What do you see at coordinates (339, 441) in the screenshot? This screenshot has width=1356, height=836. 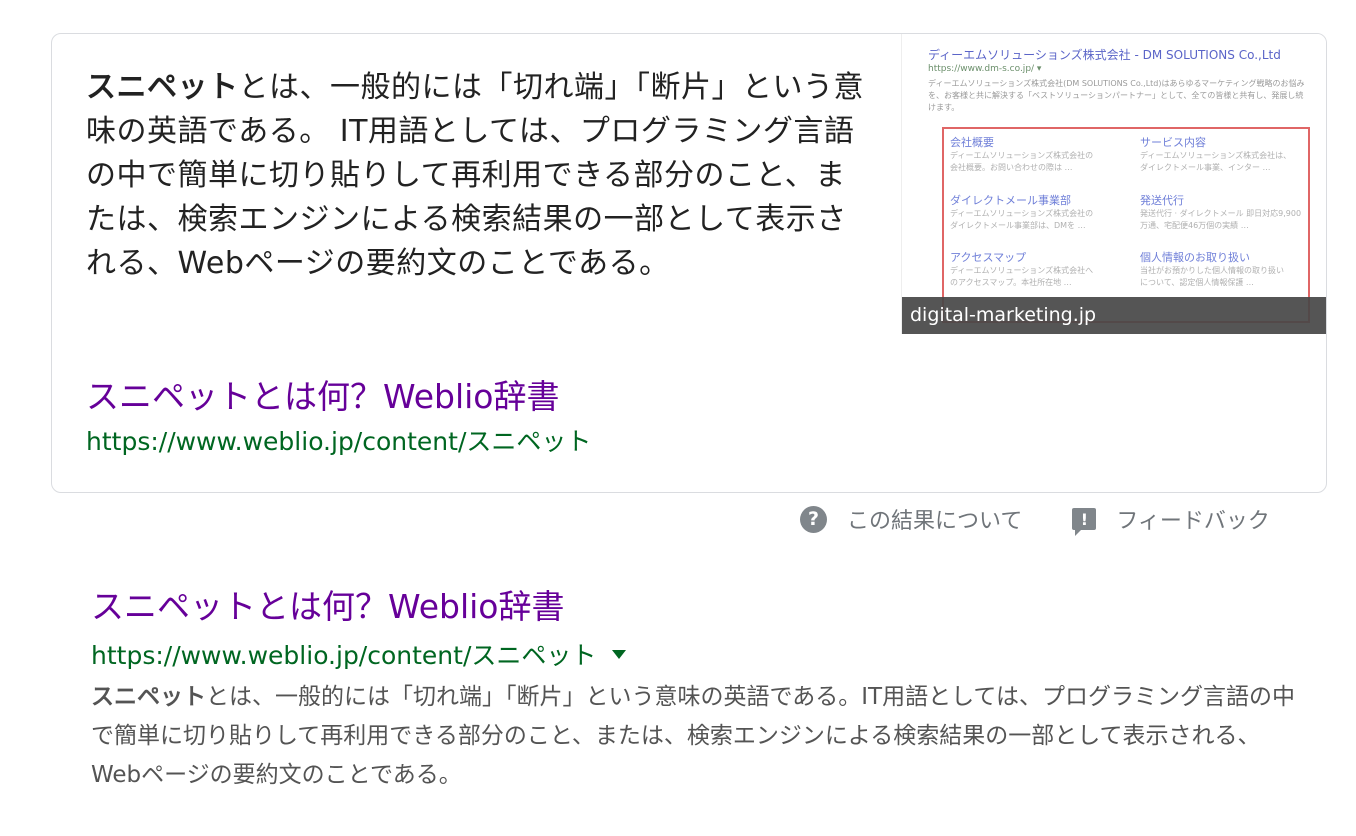 I see `featured-result-url: https://www.weblio.jp/content/スニペット` at bounding box center [339, 441].